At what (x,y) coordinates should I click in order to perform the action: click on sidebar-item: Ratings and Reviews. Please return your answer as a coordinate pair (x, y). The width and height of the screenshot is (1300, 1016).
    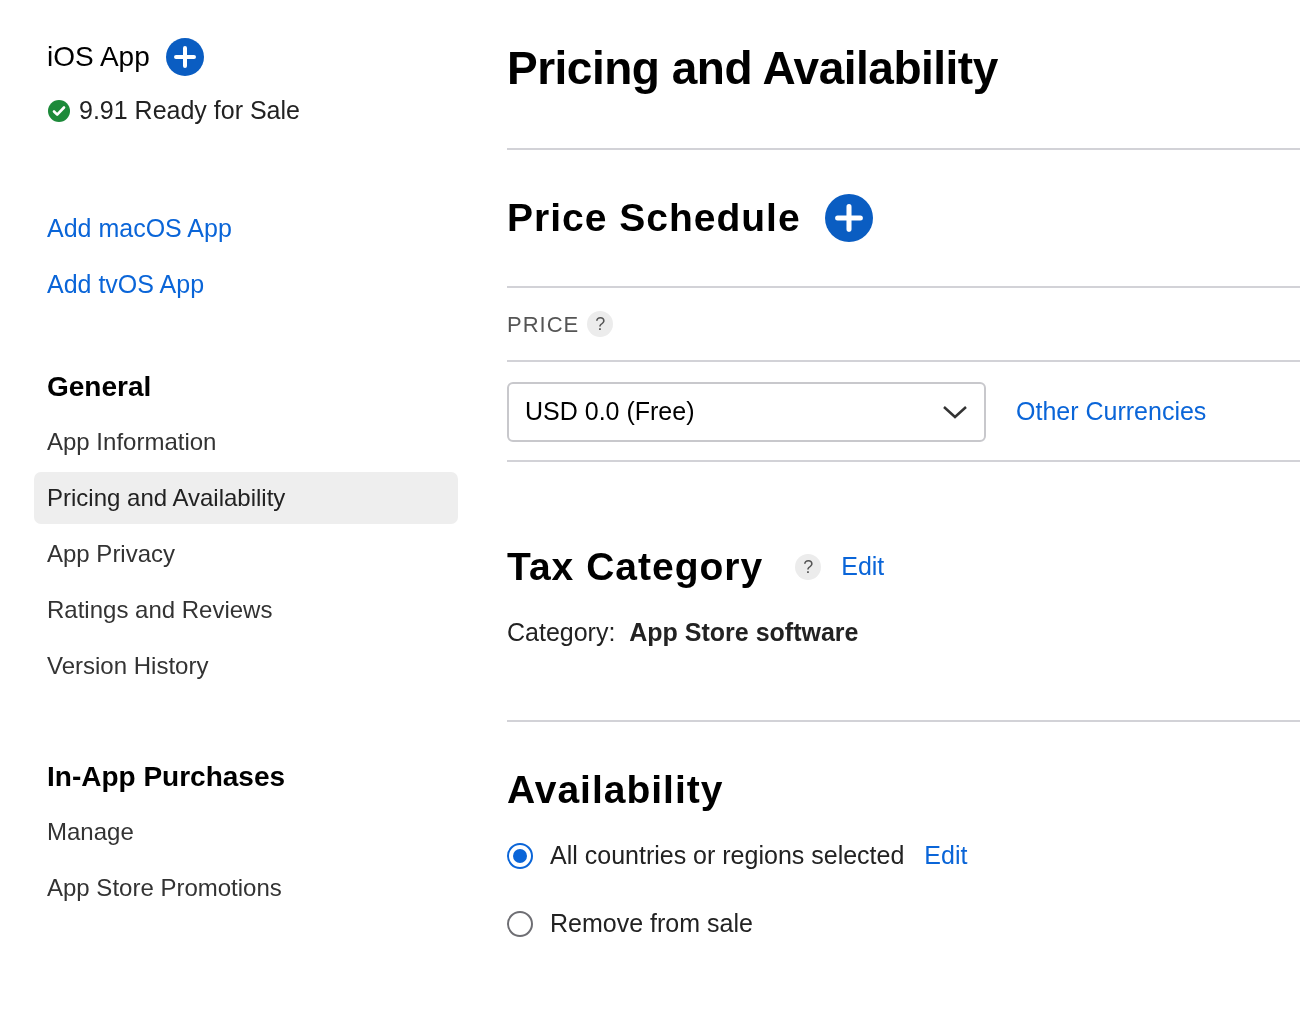
    Looking at the image, I should click on (246, 609).